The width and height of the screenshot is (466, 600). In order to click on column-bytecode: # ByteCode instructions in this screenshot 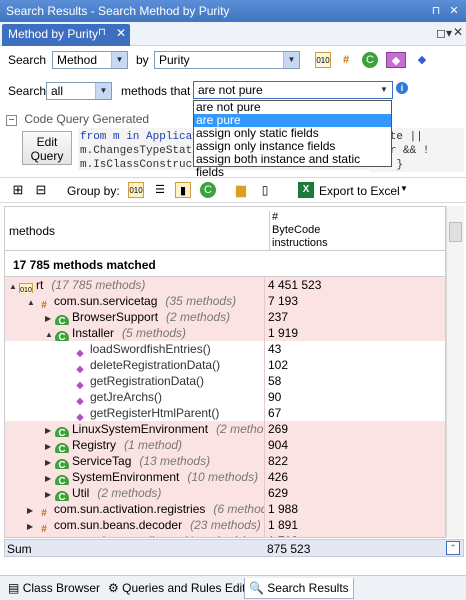, I will do `click(298, 231)`.